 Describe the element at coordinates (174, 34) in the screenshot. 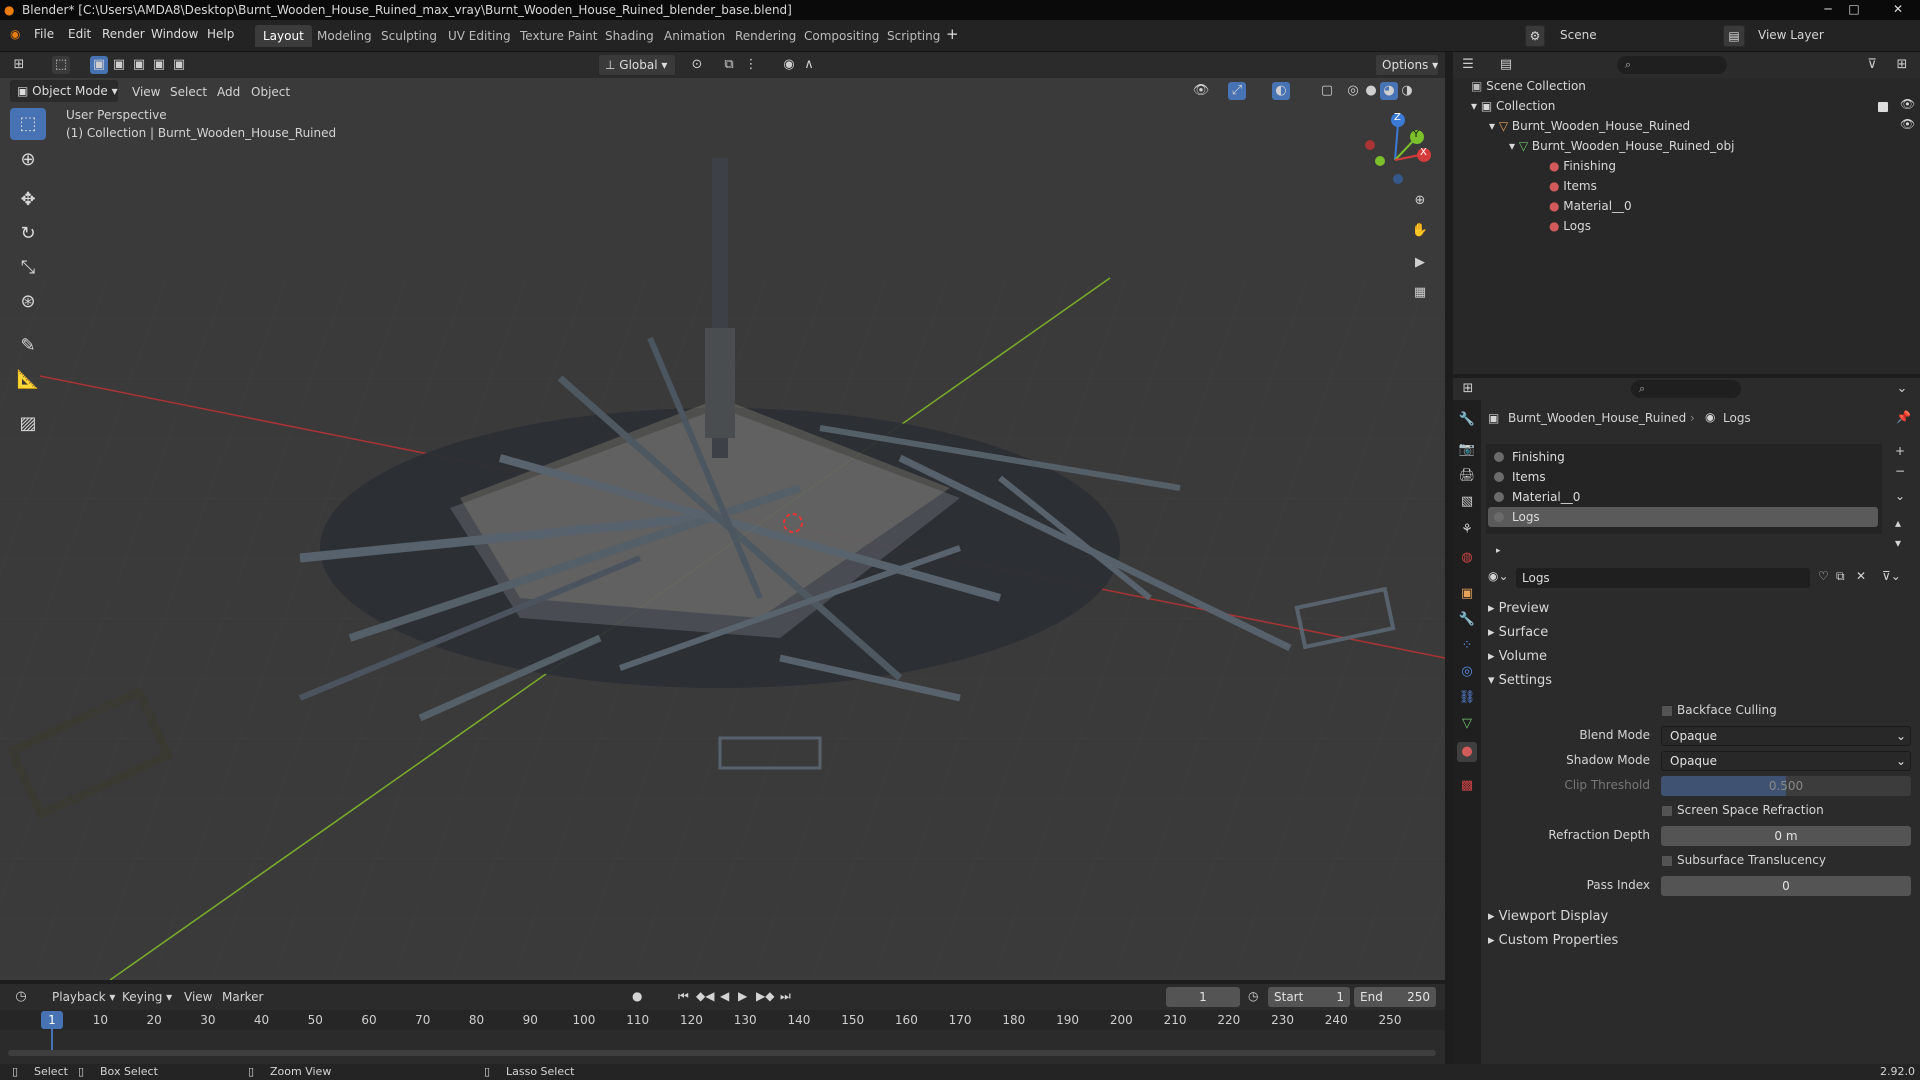

I see `menu-window: Window` at that location.